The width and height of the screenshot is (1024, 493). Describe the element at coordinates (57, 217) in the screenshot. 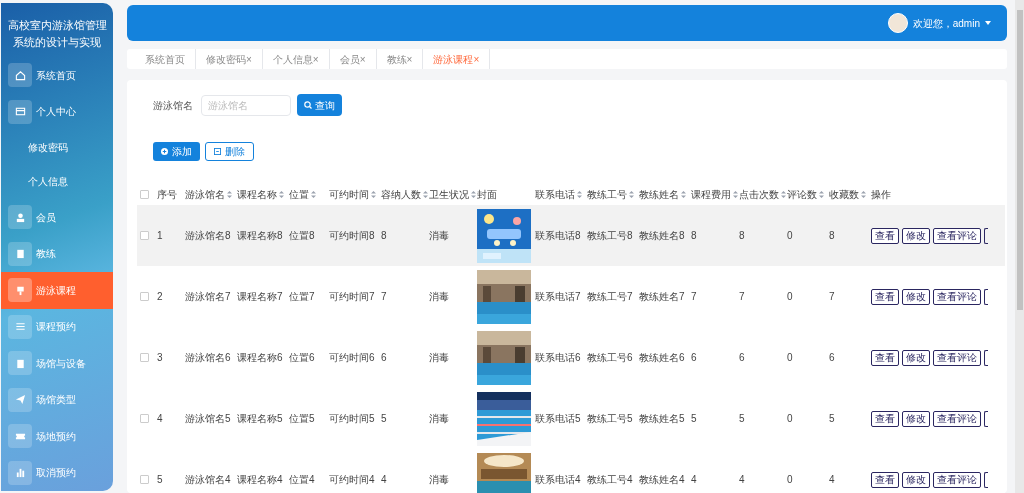

I see `sidebar-item: 会员` at that location.